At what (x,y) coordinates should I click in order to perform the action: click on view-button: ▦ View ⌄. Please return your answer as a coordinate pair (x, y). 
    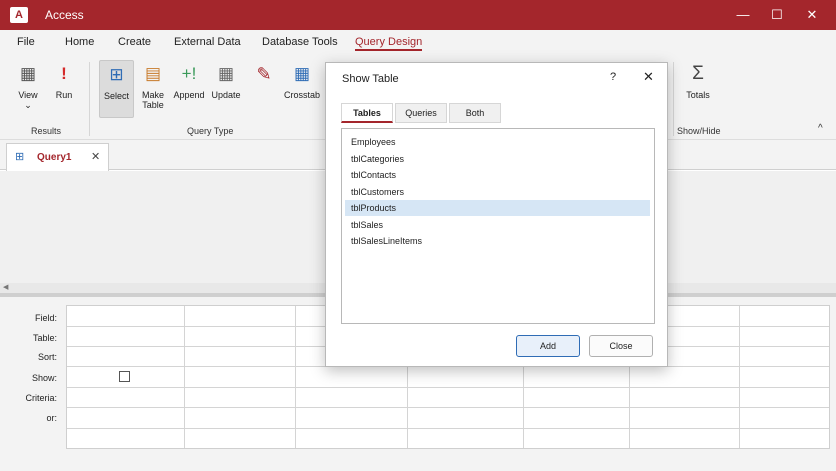
    Looking at the image, I should click on (28, 89).